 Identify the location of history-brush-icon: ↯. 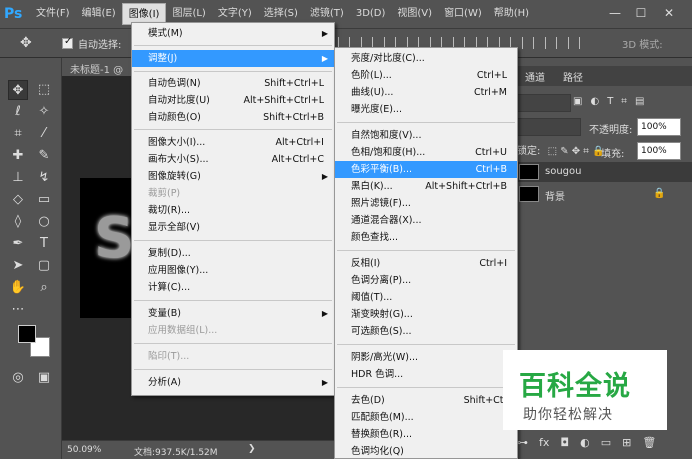
(44, 178).